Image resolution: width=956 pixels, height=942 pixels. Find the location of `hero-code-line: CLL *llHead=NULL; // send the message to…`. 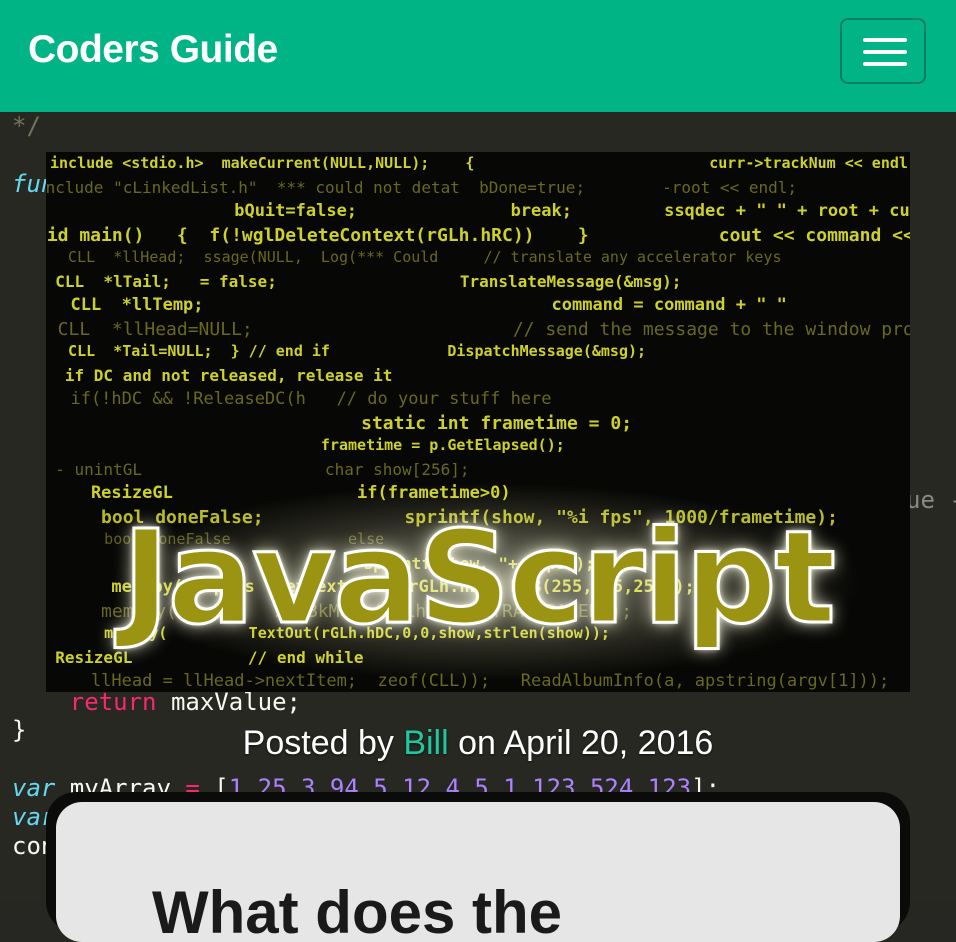

hero-code-line: CLL *llHead=NULL; // send the message to… is located at coordinates (478, 329).